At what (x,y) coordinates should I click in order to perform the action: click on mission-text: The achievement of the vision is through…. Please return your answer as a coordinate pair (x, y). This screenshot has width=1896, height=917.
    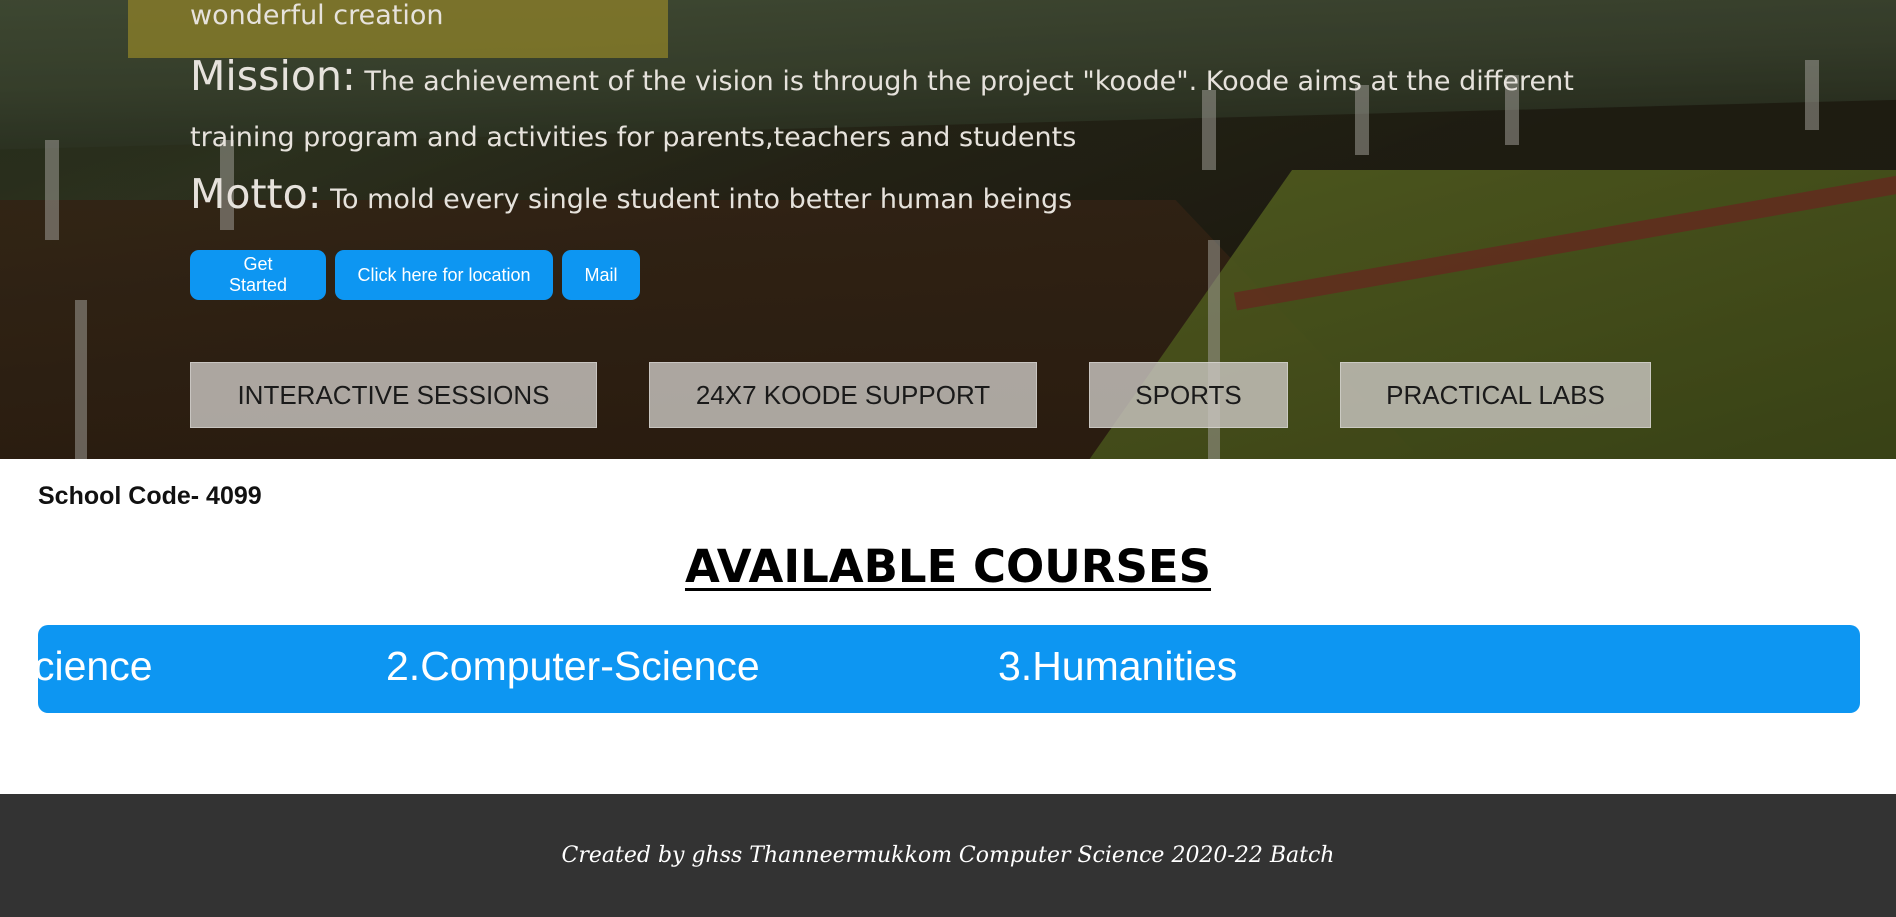
    Looking at the image, I should click on (882, 109).